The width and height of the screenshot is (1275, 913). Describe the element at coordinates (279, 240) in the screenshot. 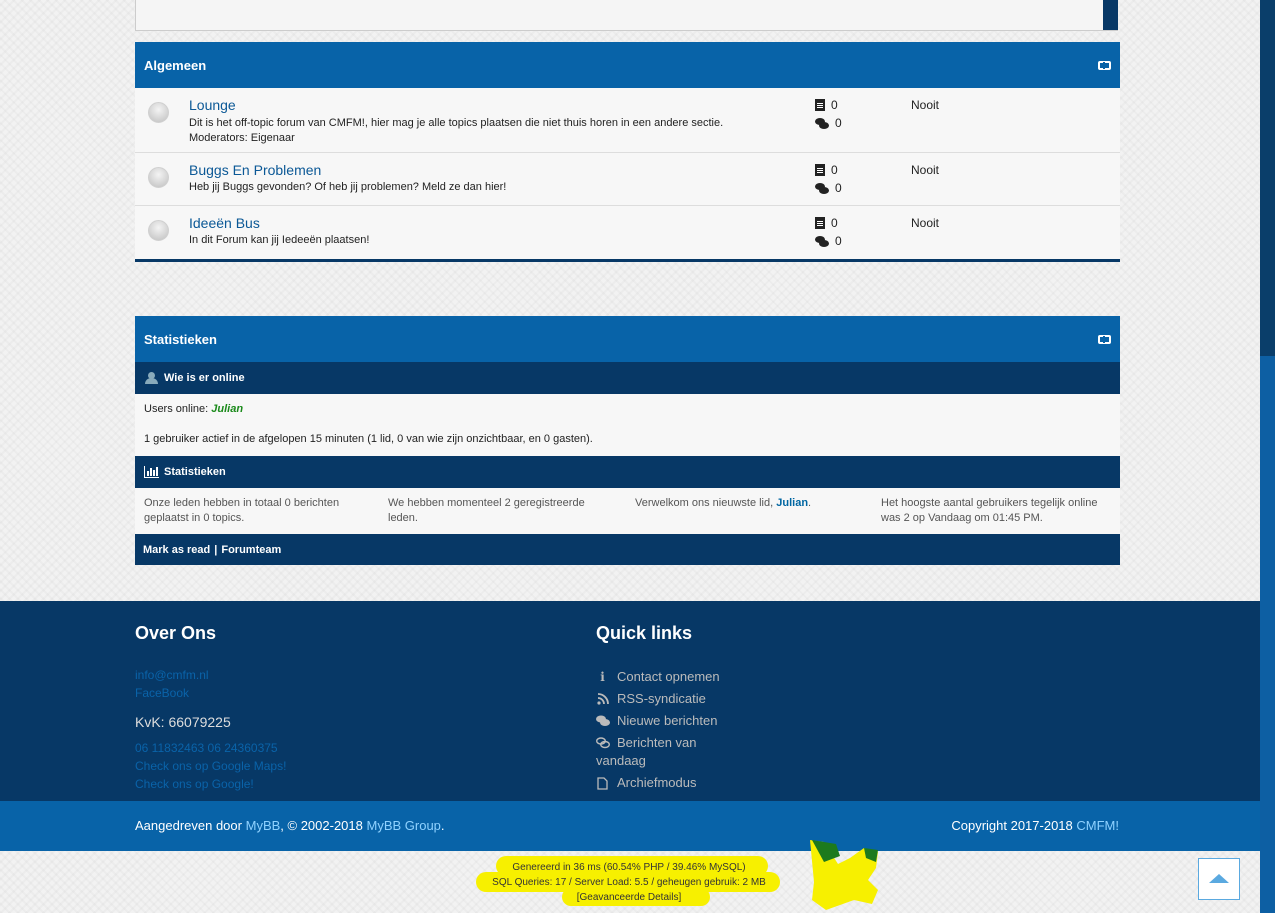

I see `forum-description: In dit Forum kan jij Iedeeën plaatsen!` at that location.